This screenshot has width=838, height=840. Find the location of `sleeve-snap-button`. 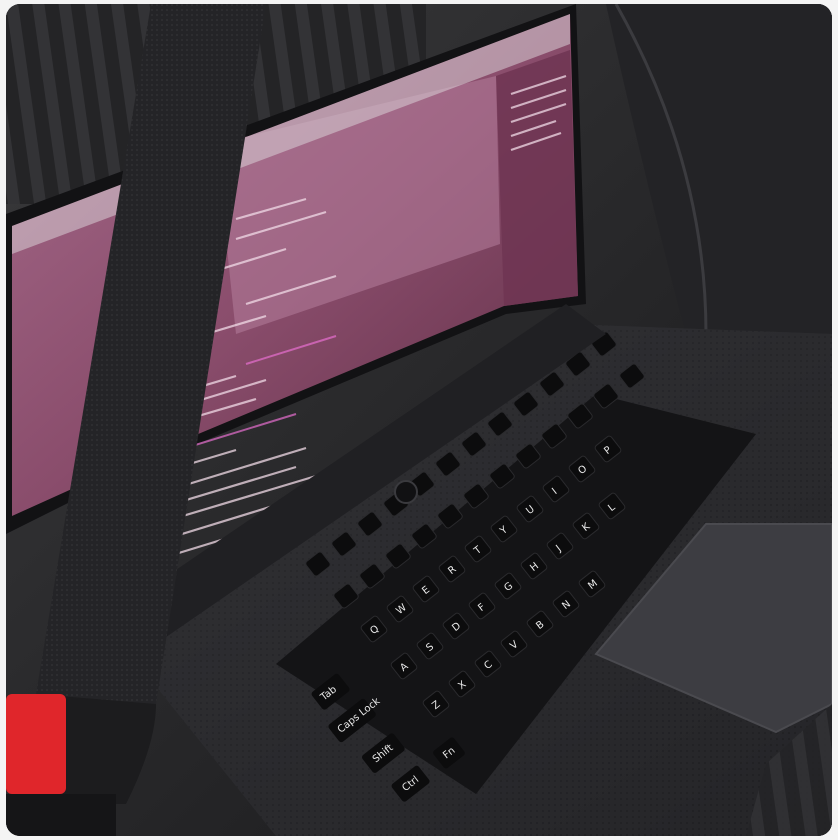

sleeve-snap-button is located at coordinates (406, 492).